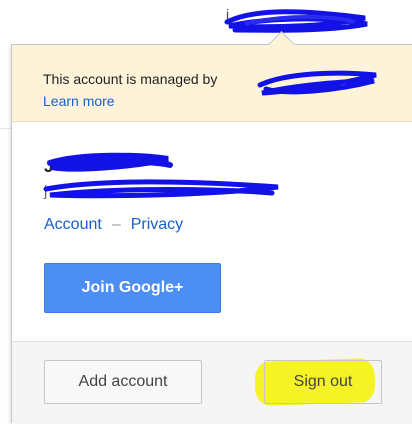 The image size is (412, 424). Describe the element at coordinates (130, 79) in the screenshot. I see `notice-text: This account is managed by` at that location.